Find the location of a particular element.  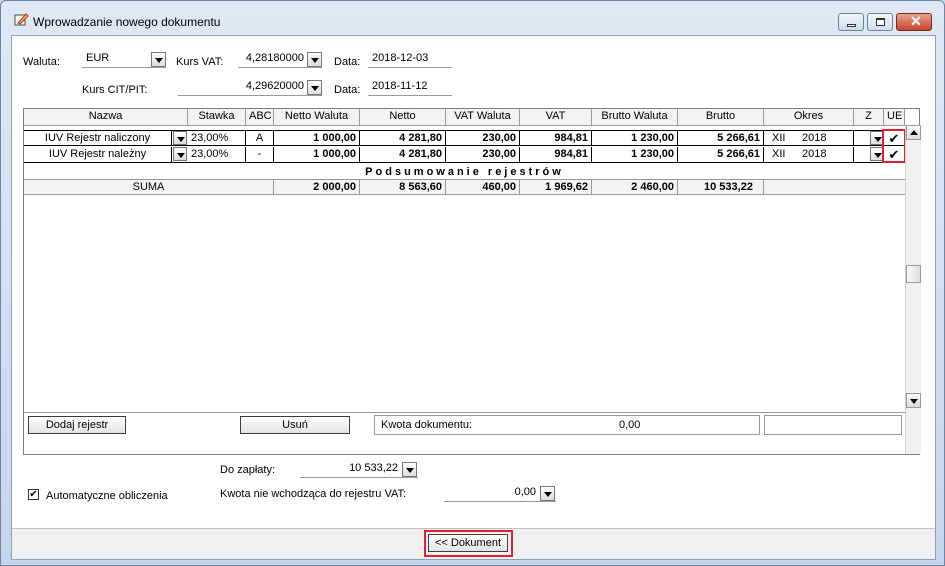

kwota-dokumentu-label: Kwota dokumentu: is located at coordinates (427, 425).